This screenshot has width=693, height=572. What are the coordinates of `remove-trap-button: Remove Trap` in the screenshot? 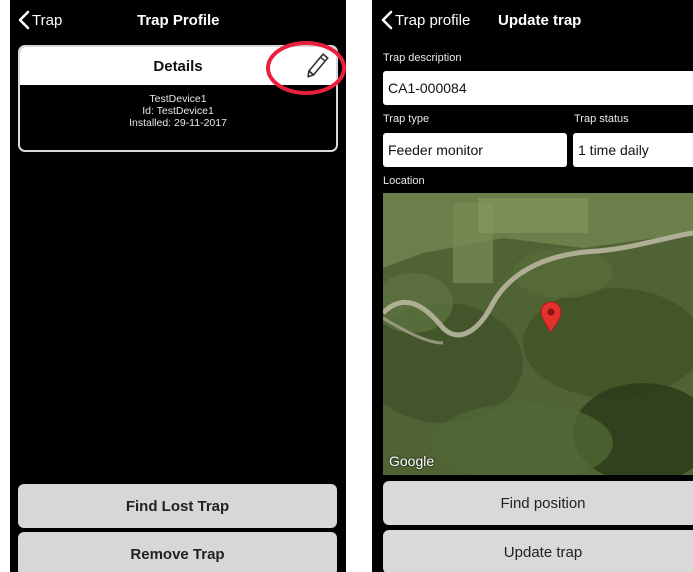 It's located at (177, 552).